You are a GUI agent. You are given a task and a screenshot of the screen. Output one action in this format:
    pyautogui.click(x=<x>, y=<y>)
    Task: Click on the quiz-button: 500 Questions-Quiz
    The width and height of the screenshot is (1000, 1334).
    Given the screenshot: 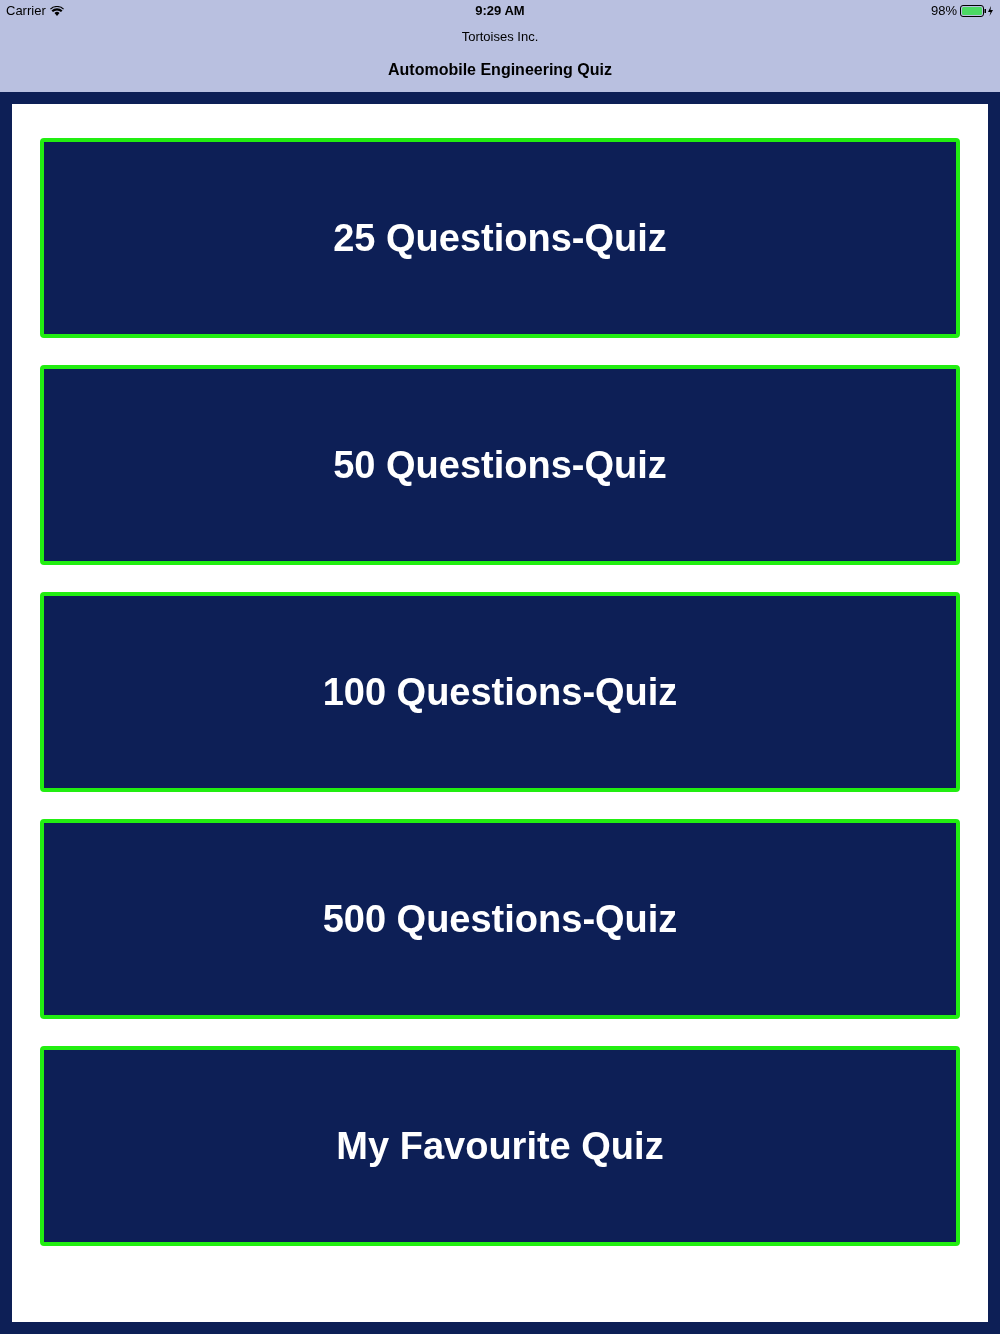 What is the action you would take?
    pyautogui.click(x=500, y=919)
    